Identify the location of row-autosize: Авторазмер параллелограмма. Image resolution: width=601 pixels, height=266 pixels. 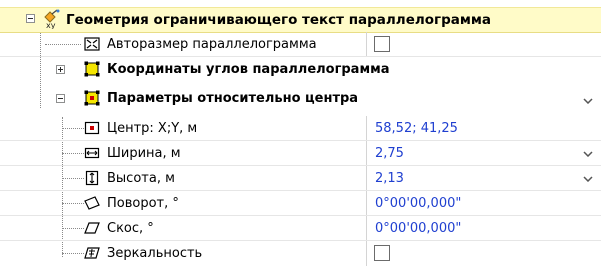
(300, 44).